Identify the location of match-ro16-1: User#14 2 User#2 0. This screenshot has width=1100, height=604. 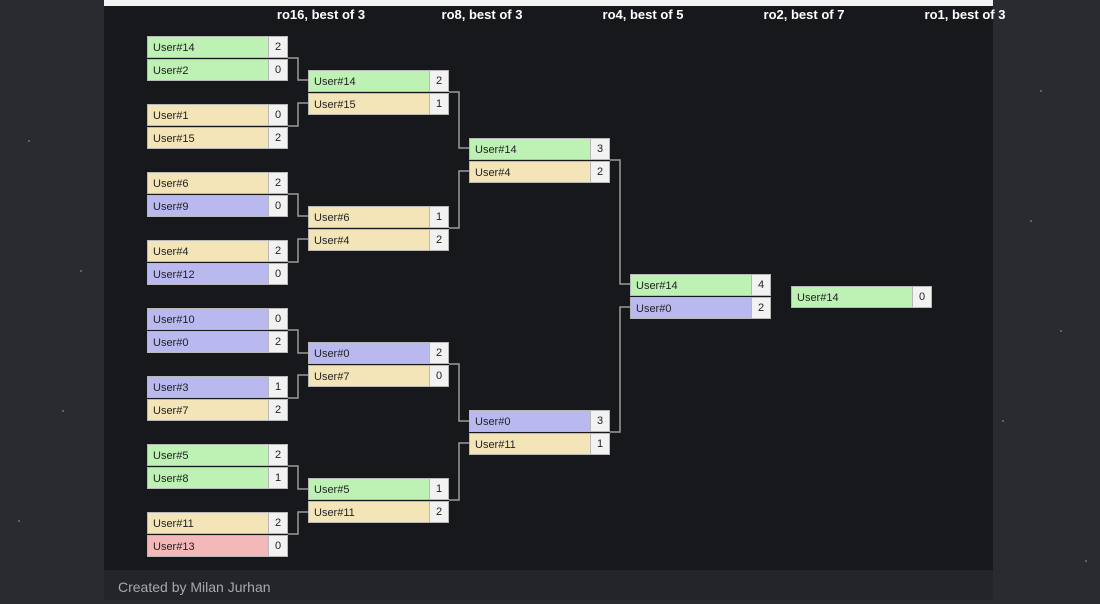
(217, 58).